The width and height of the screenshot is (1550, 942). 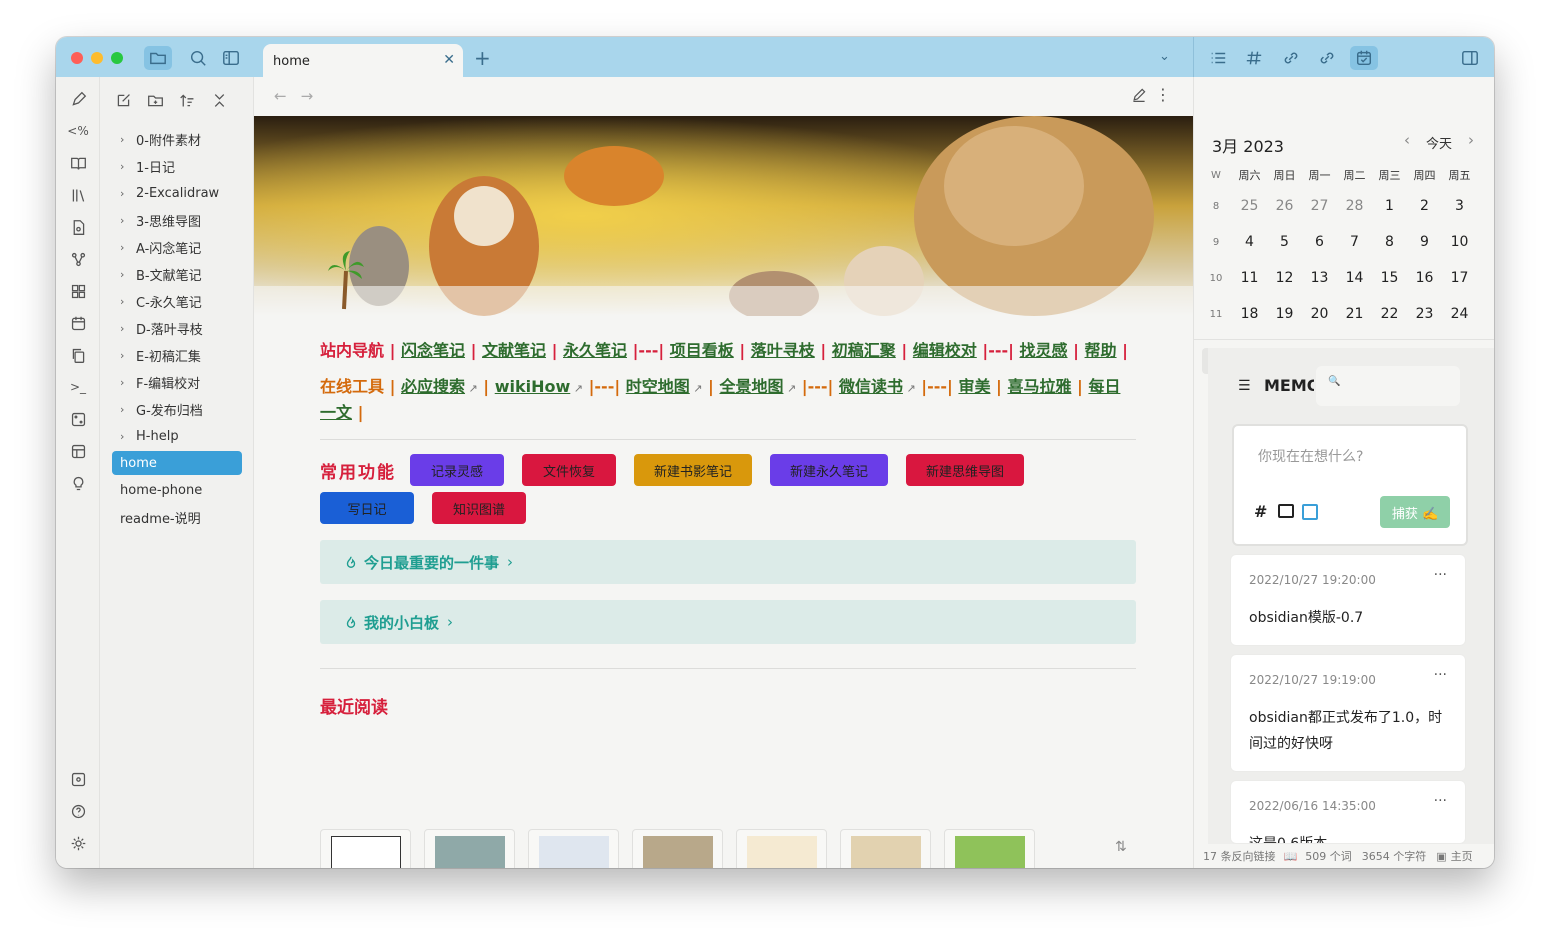 What do you see at coordinates (1354, 206) in the screenshot?
I see `calendar-day: 28` at bounding box center [1354, 206].